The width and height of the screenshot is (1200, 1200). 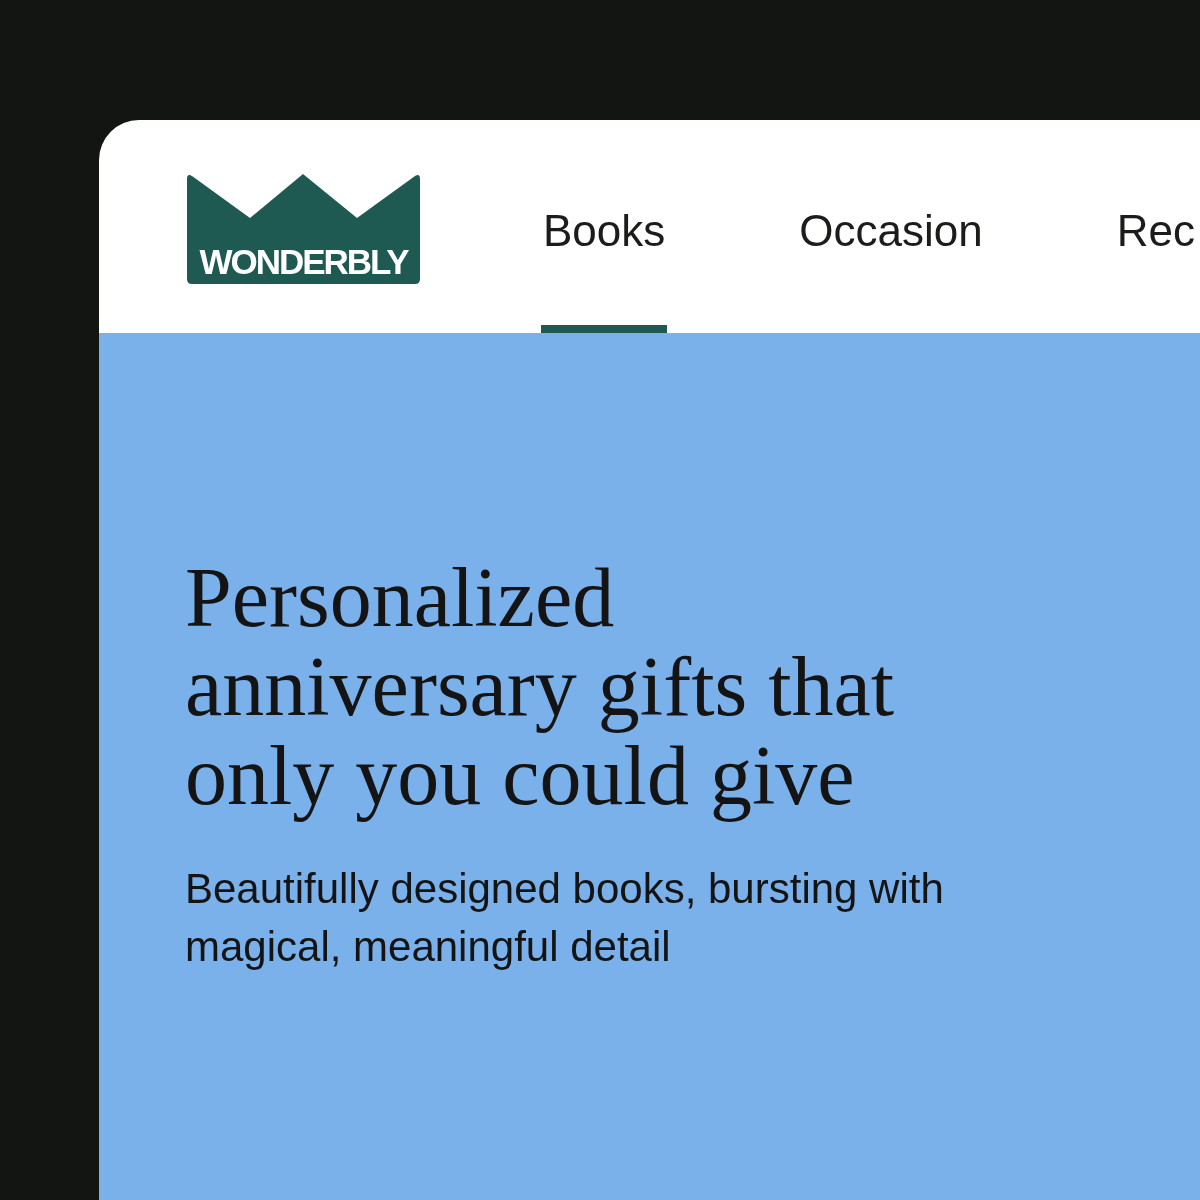 I want to click on hero-heading: Personalized anniversary gifts that only you could give, so click(x=540, y=686).